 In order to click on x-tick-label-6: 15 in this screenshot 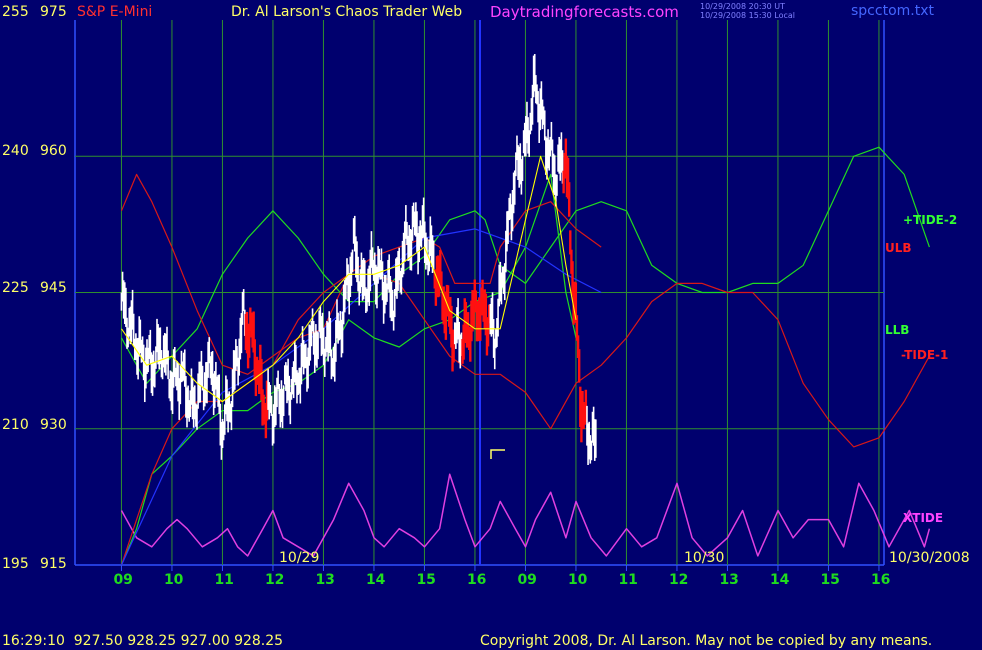, I will do `click(426, 580)`.